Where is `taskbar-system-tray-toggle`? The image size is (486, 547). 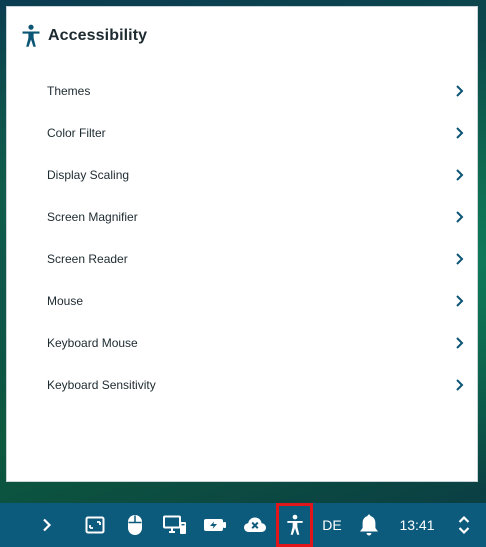
taskbar-system-tray-toggle is located at coordinates (464, 525).